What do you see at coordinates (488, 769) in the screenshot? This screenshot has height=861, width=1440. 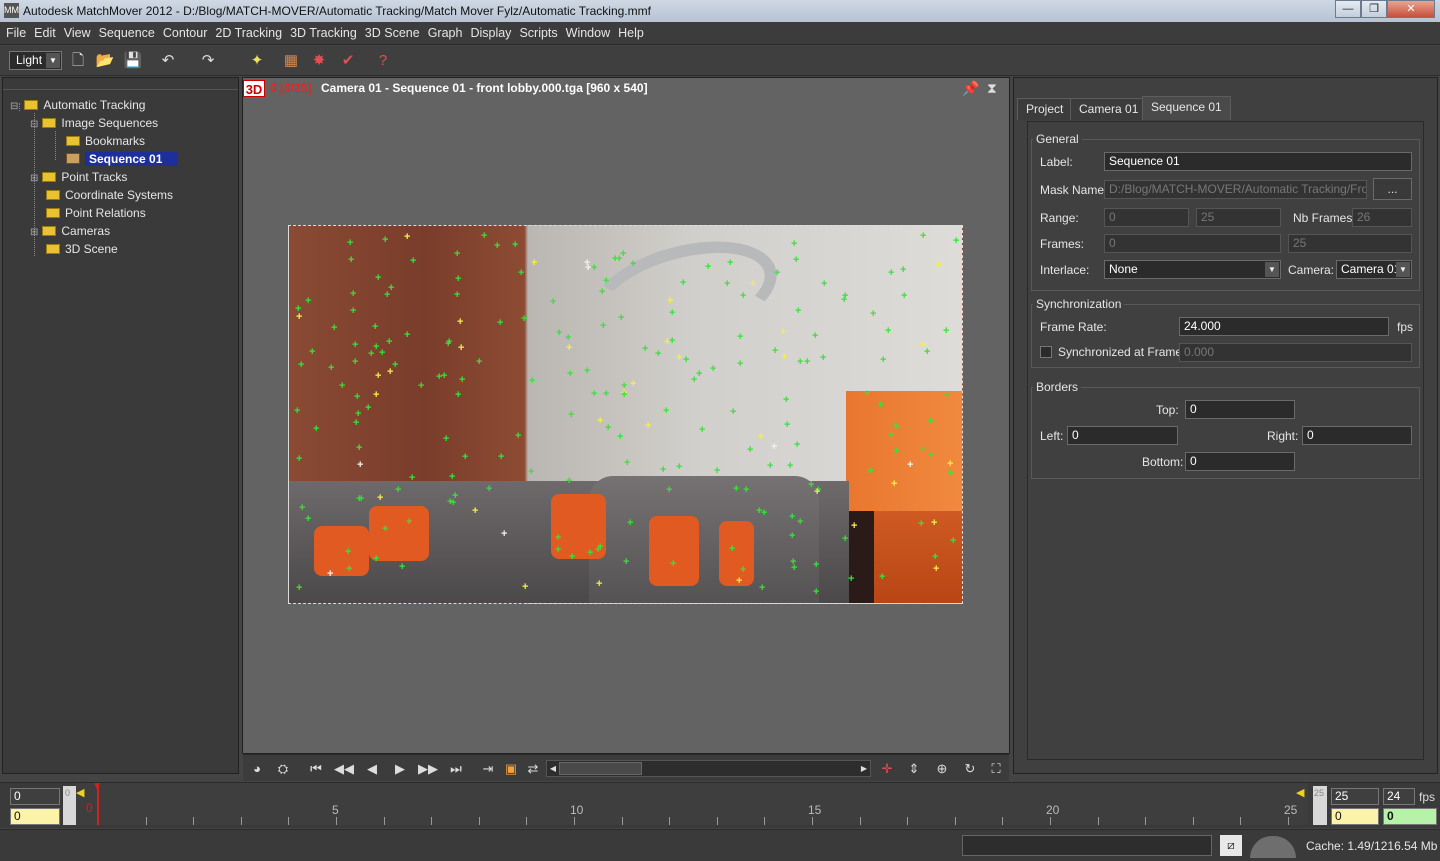 I see `loop-icon: ⇥` at bounding box center [488, 769].